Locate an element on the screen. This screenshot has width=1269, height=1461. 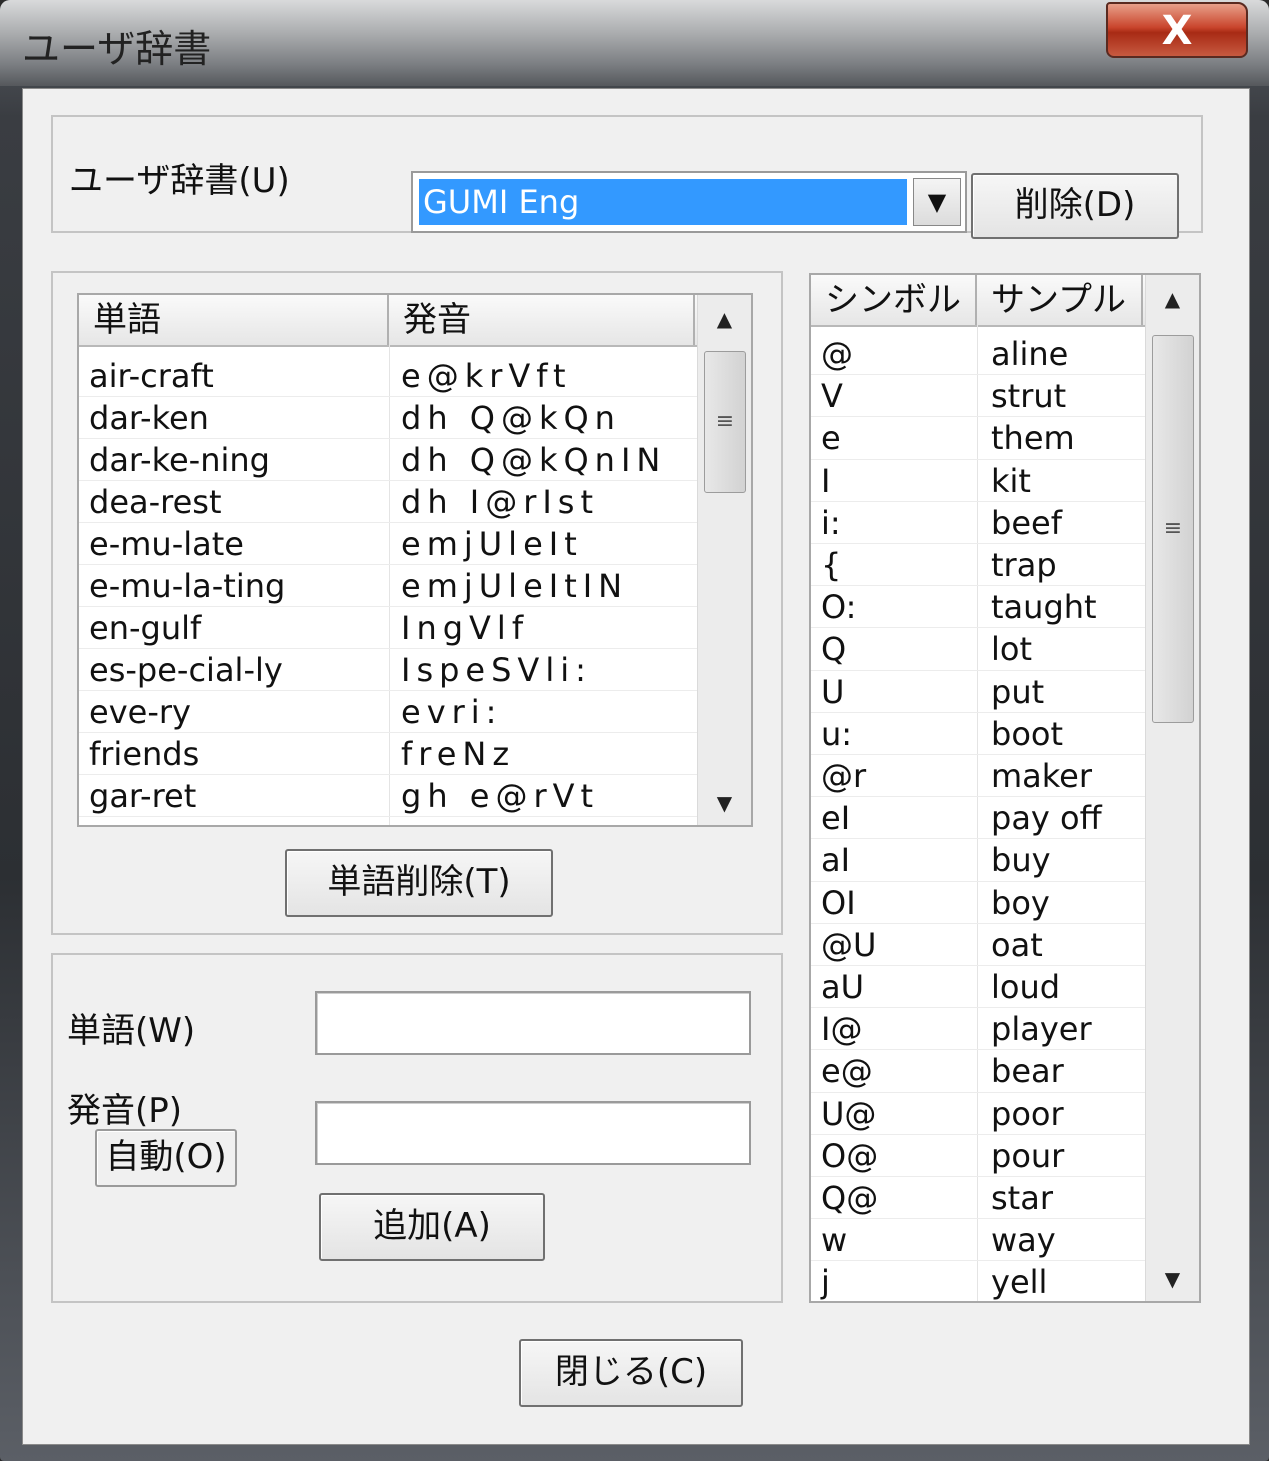
list-item: @ aline is located at coordinates (978, 354).